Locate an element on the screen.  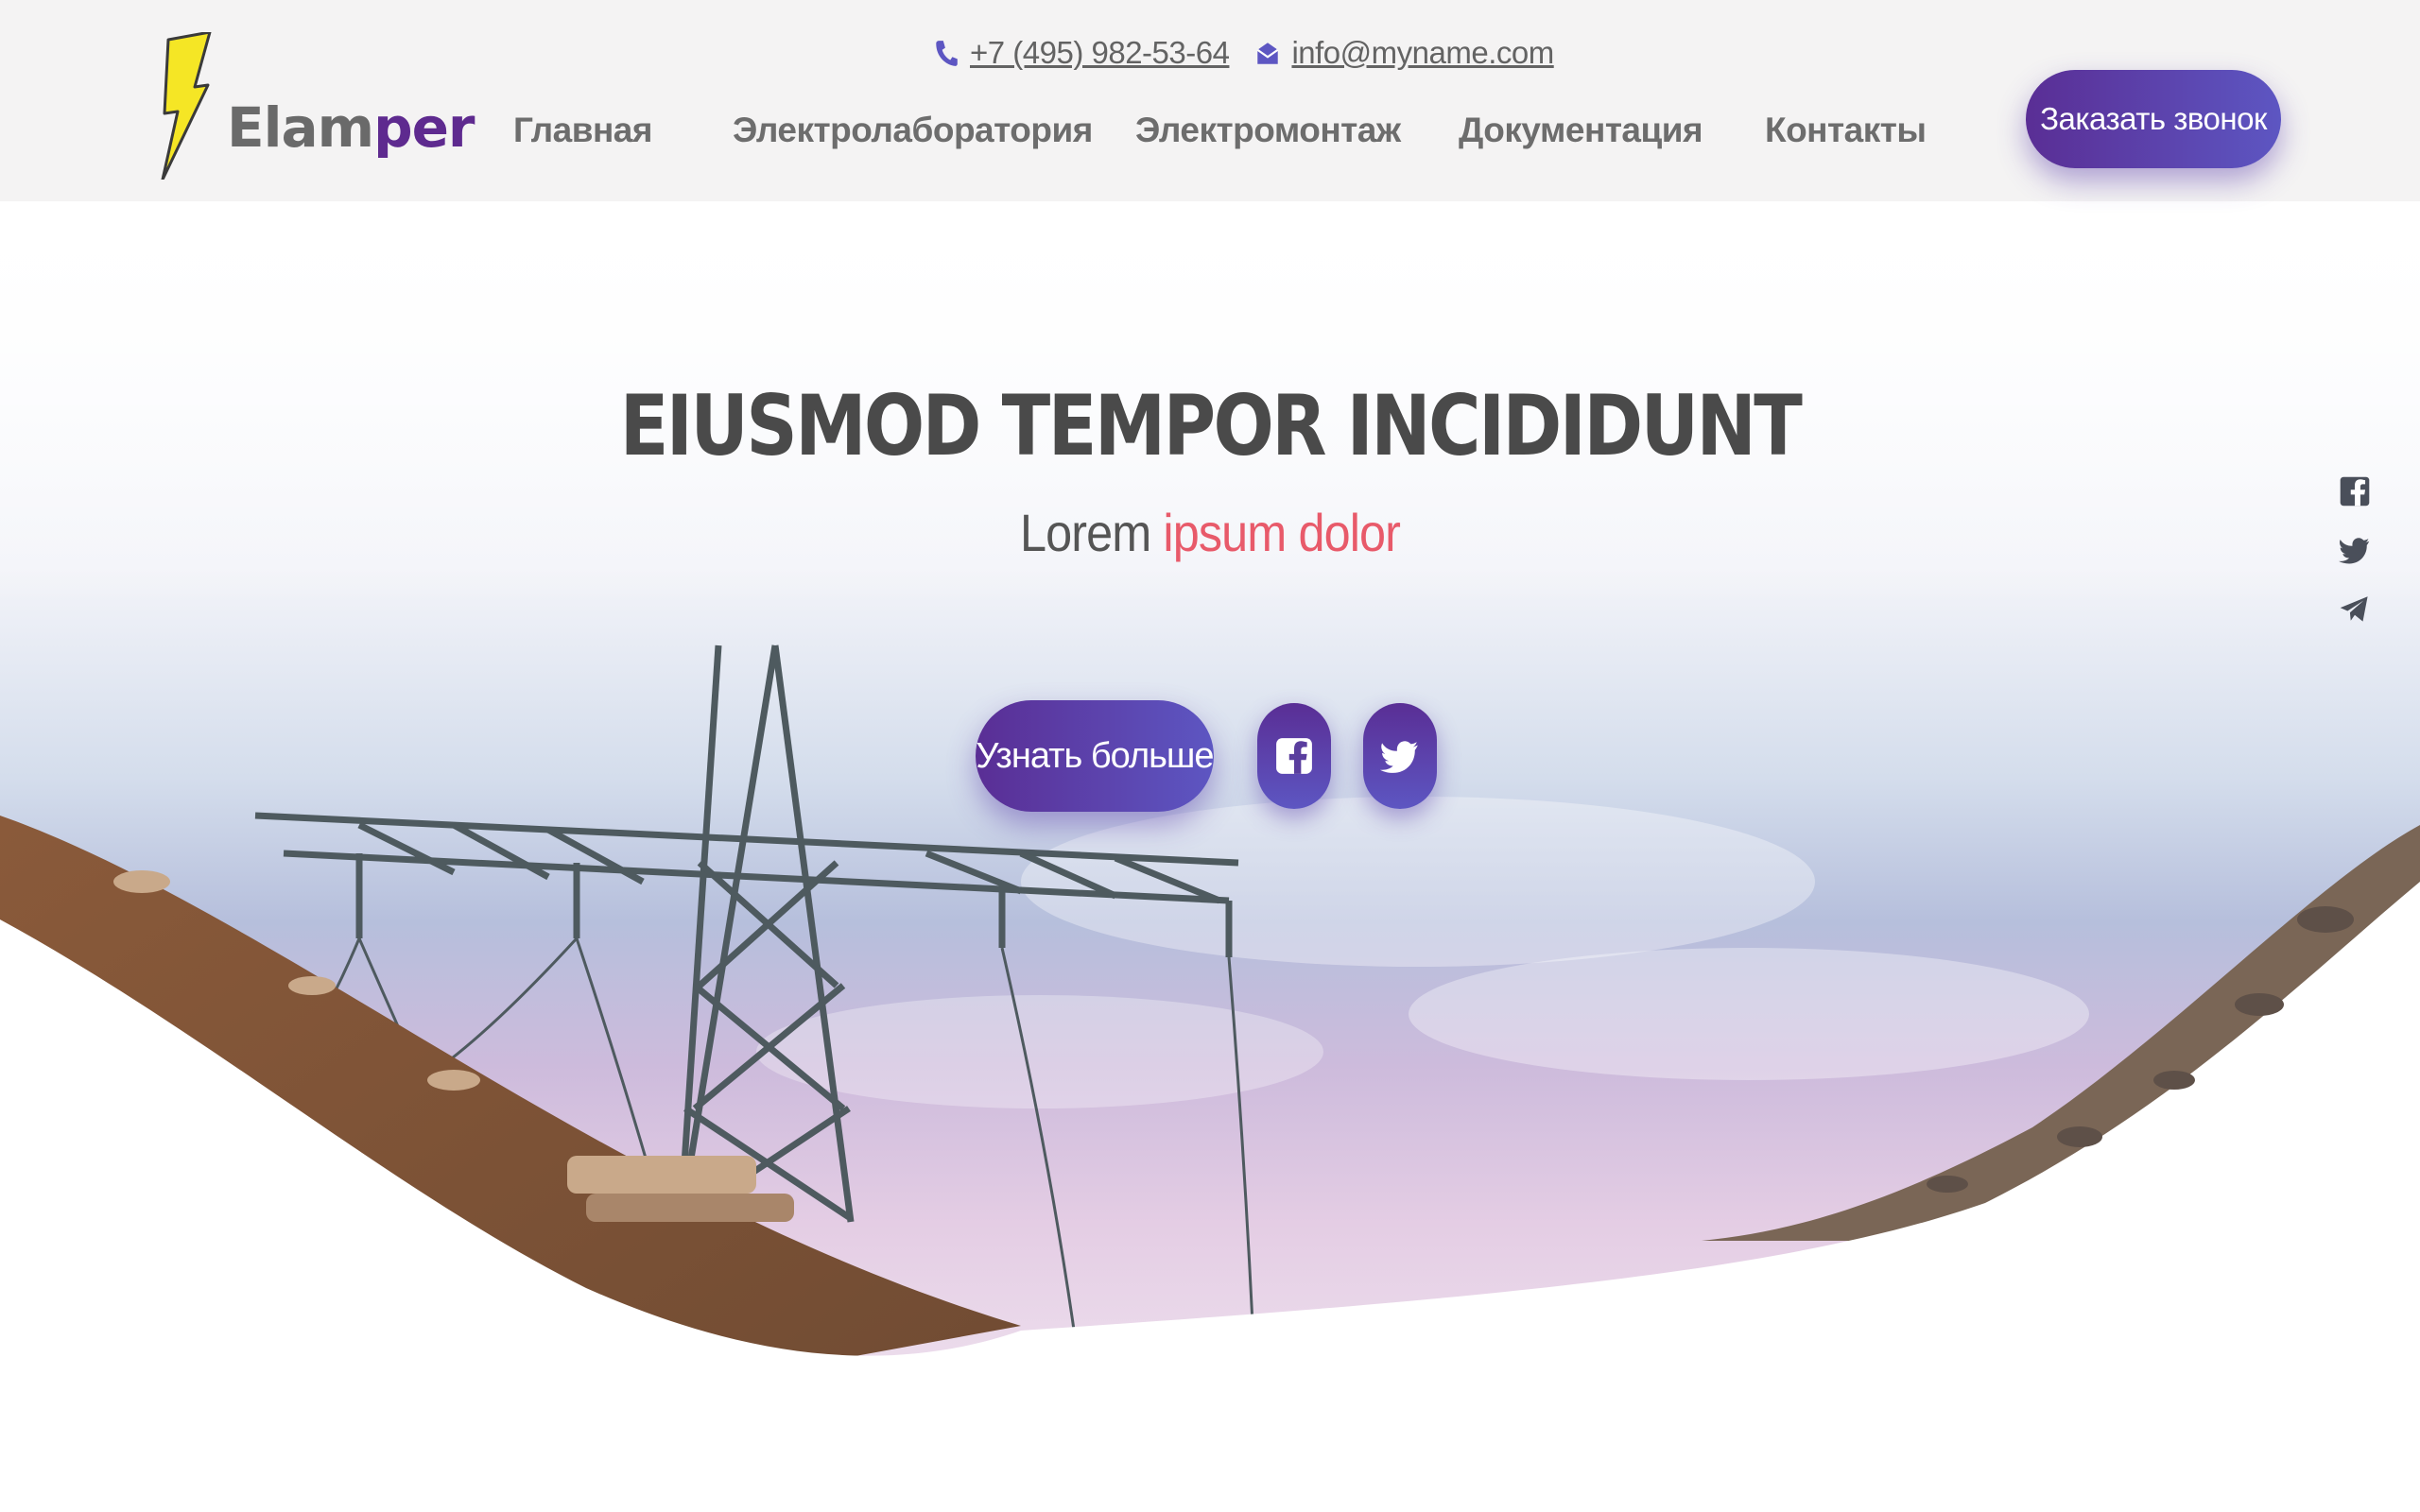
hero-twitter-button is located at coordinates (1400, 756).